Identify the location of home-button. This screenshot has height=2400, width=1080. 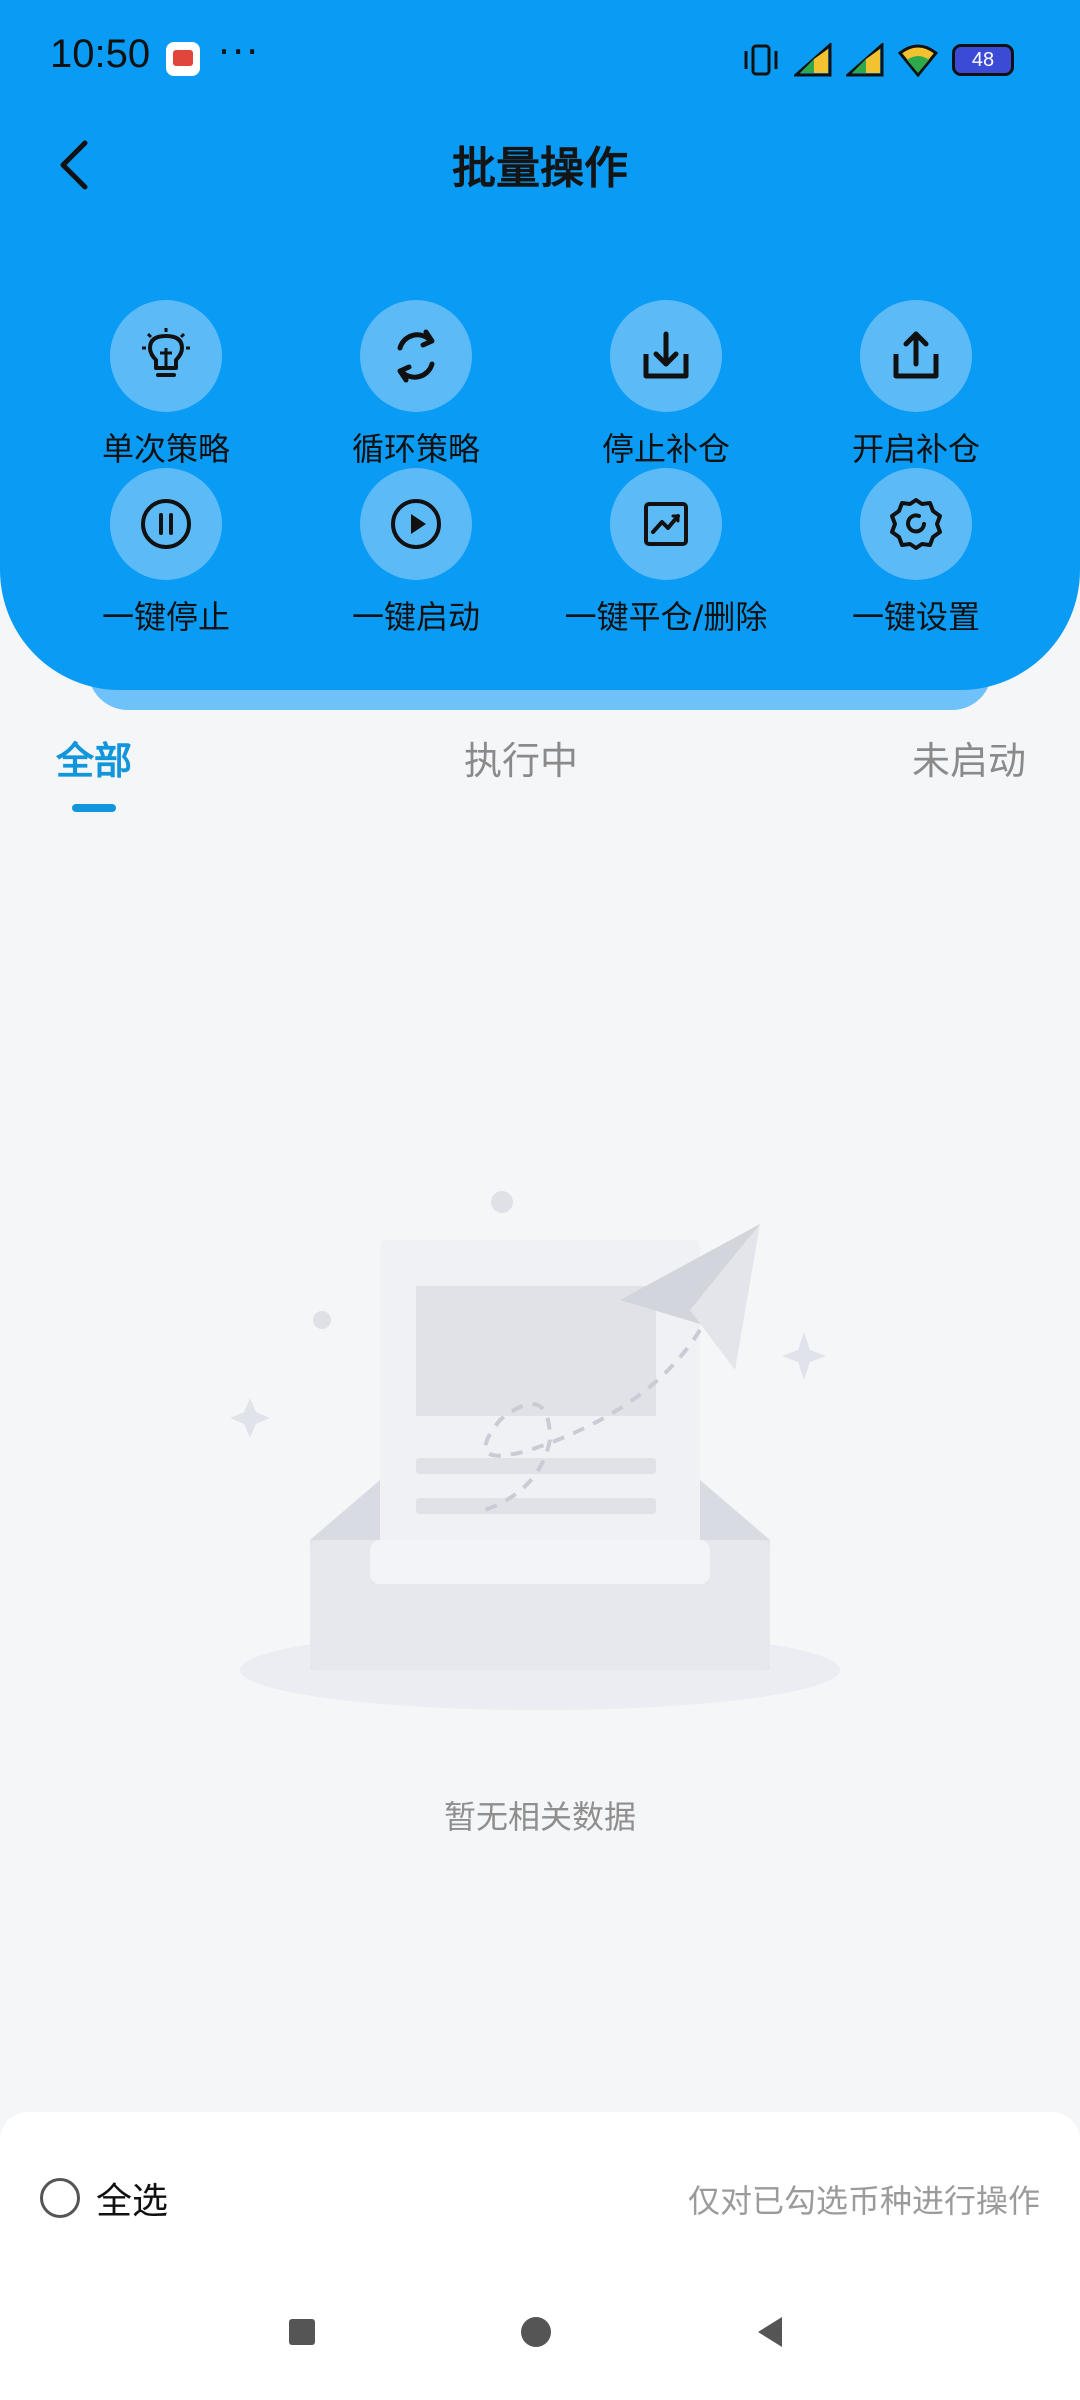
(536, 2332).